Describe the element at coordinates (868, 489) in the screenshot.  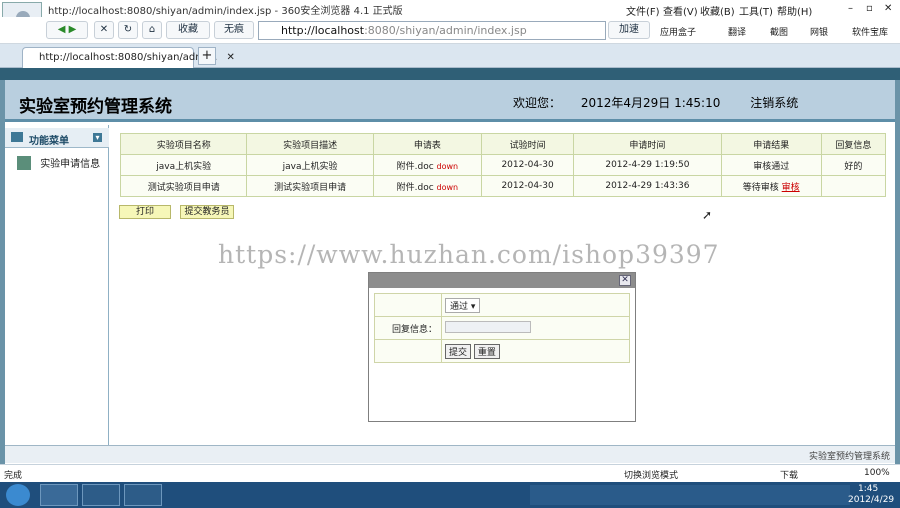
I see `clock-time: 1:45` at that location.